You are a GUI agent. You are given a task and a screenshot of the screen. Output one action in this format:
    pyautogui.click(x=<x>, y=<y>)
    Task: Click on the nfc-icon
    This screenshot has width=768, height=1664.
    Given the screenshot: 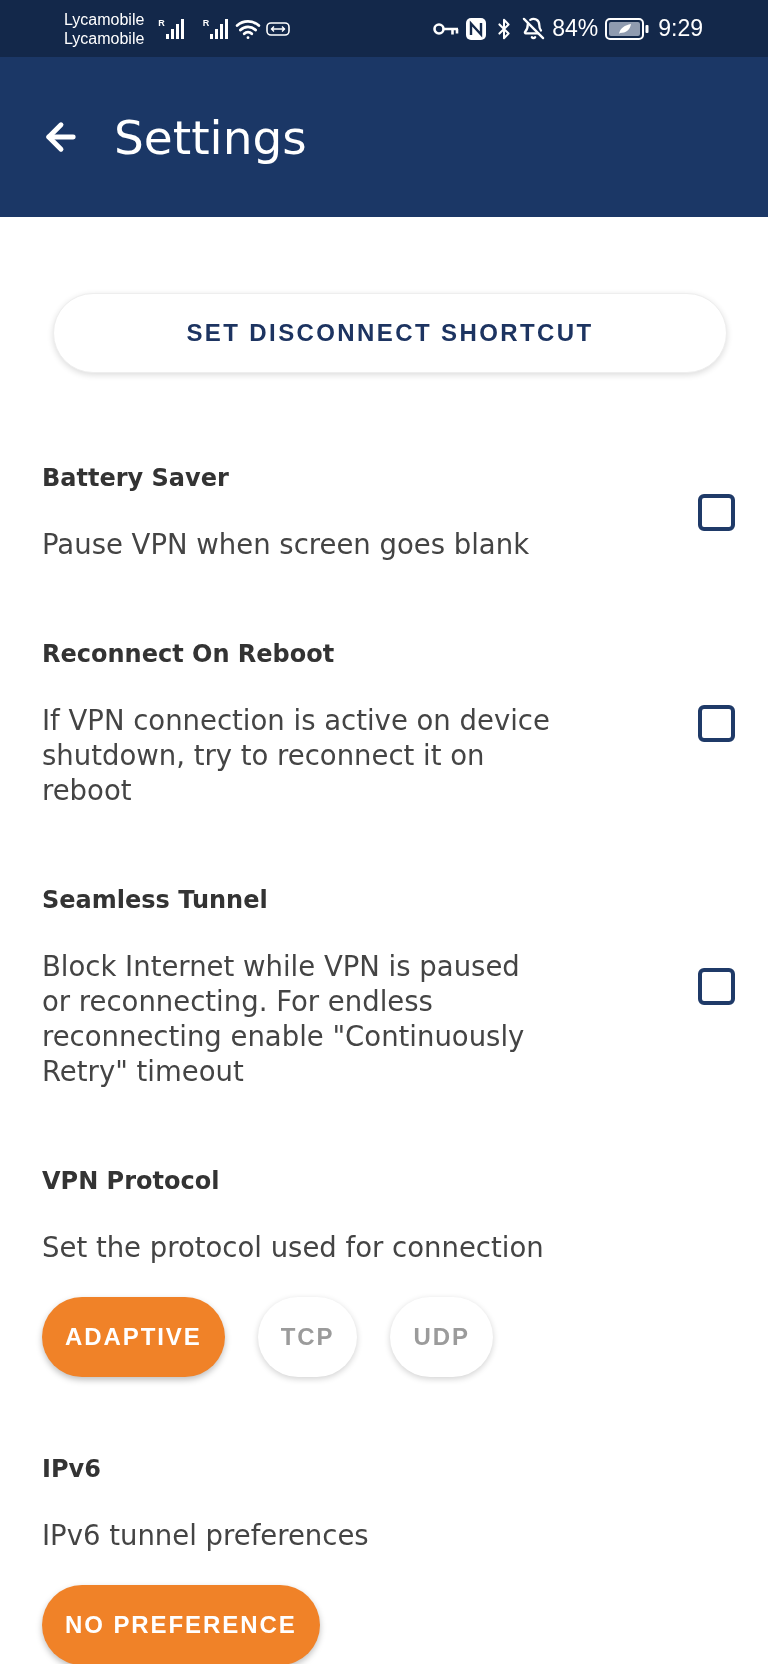 What is the action you would take?
    pyautogui.click(x=476, y=28)
    